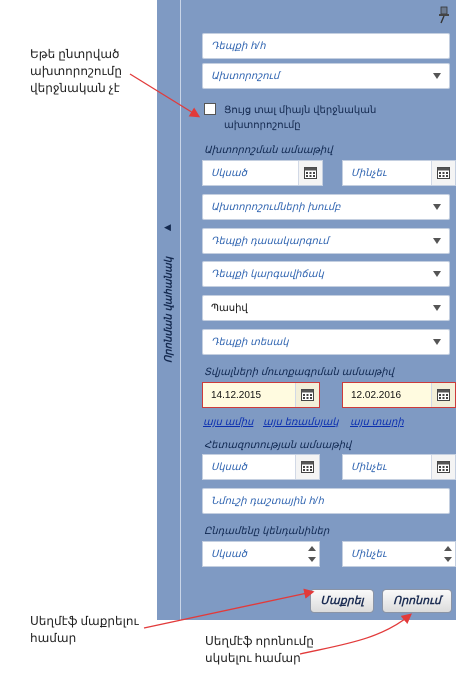 The height and width of the screenshot is (686, 456). I want to click on link-this-quarter: այս եռամսյակ, so click(301, 422).